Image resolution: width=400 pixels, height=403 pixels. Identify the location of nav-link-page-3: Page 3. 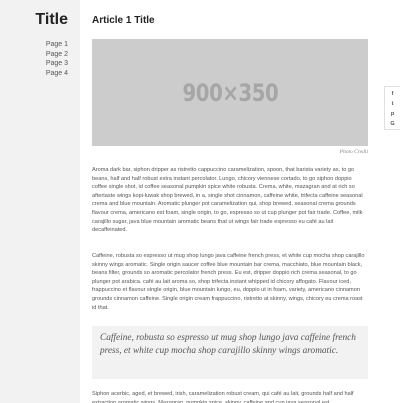
(57, 64).